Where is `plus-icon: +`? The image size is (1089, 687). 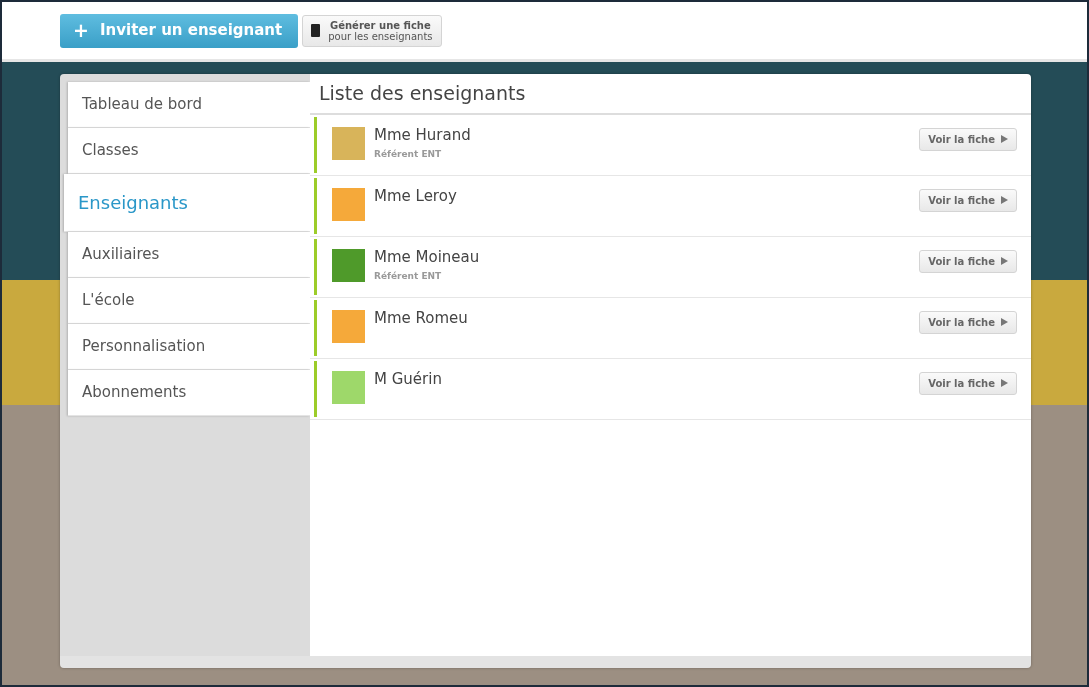
plus-icon: + is located at coordinates (81, 30).